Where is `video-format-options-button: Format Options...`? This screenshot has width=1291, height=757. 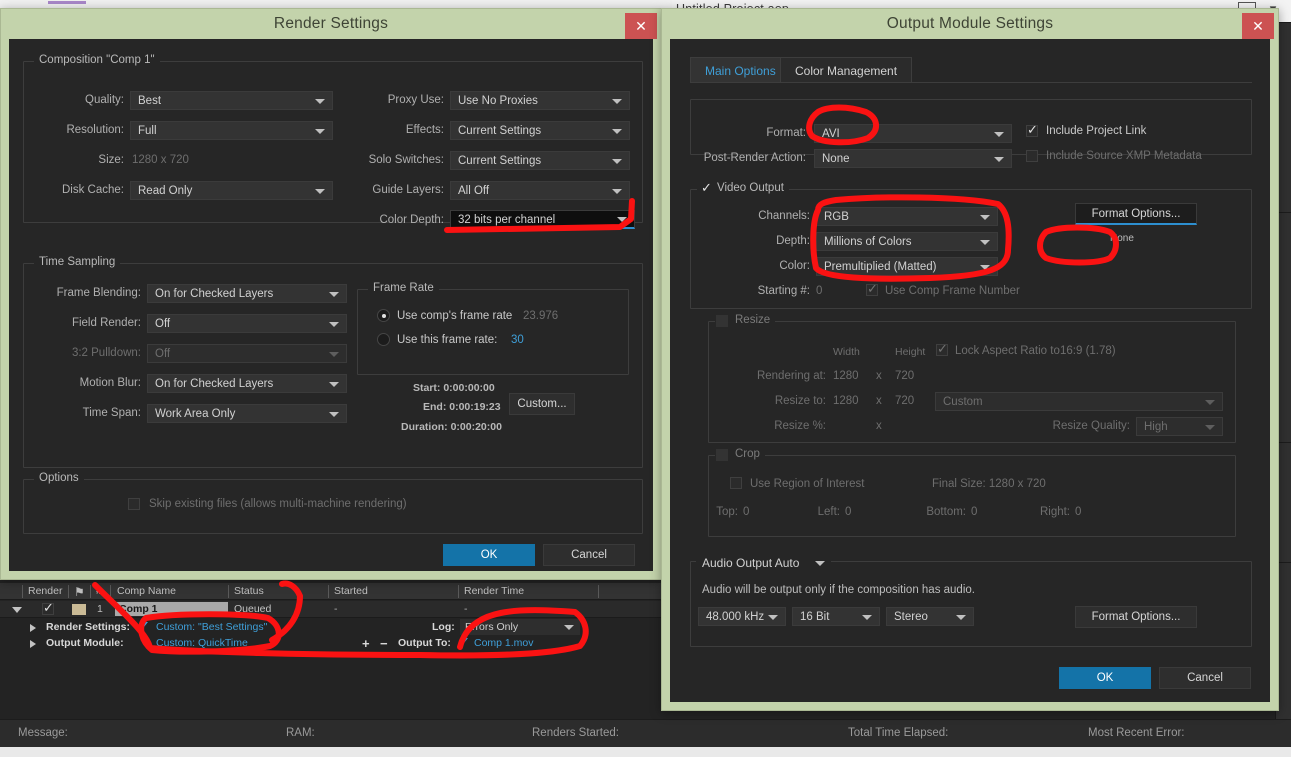 video-format-options-button: Format Options... is located at coordinates (1136, 214).